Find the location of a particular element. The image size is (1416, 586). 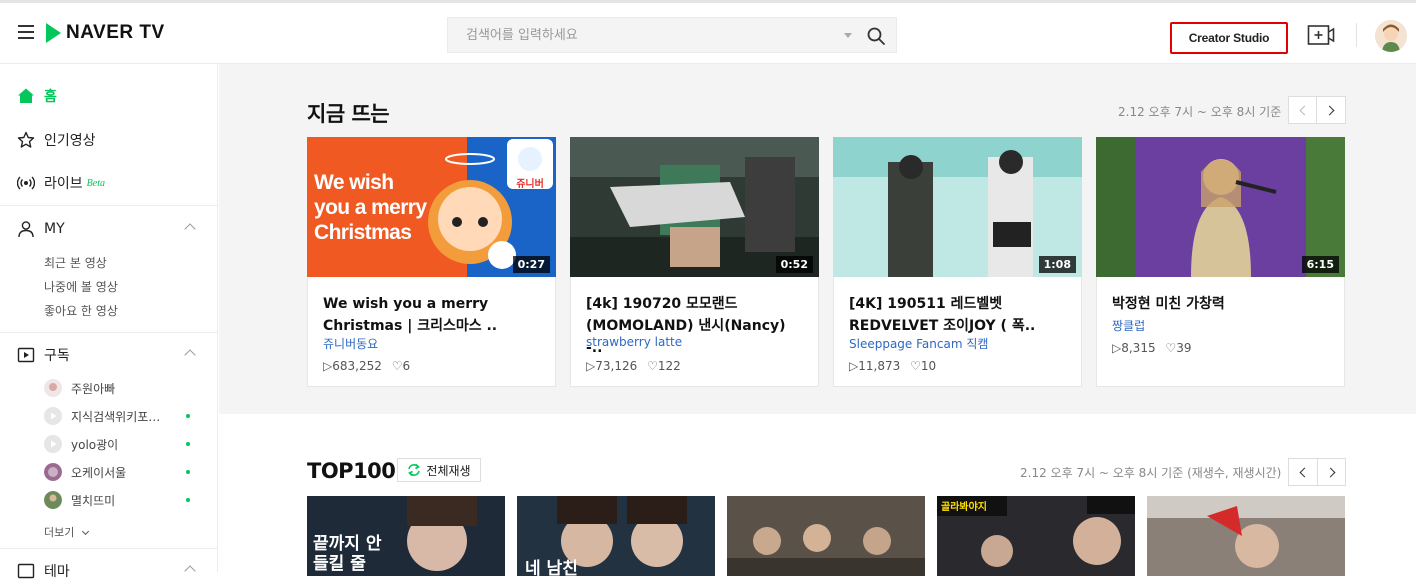

header-divider is located at coordinates (1356, 35).